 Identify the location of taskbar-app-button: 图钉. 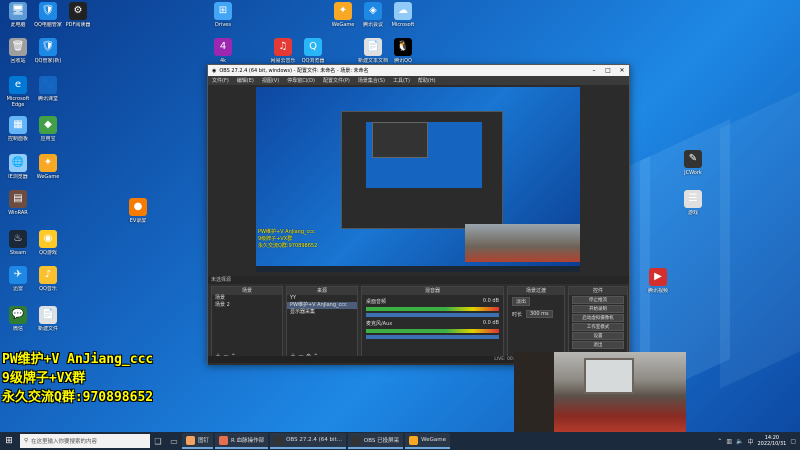
(198, 441).